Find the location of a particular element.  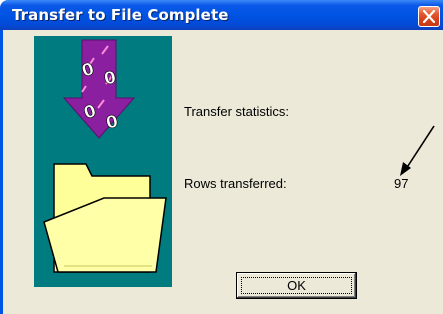

ok-button-label: OK is located at coordinates (296, 285).